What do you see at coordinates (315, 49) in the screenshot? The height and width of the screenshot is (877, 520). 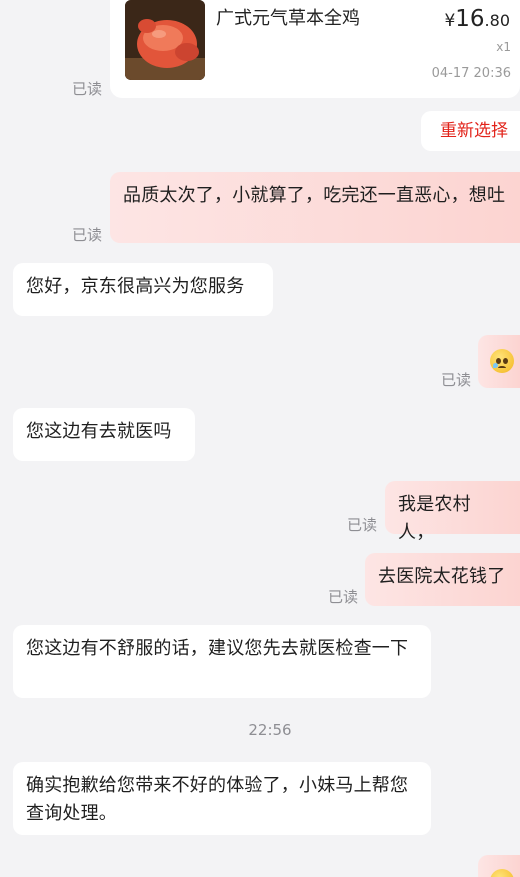 I see `order-card: 广式元气草本全鸡 ¥16.80 x1 04-17 20:36` at bounding box center [315, 49].